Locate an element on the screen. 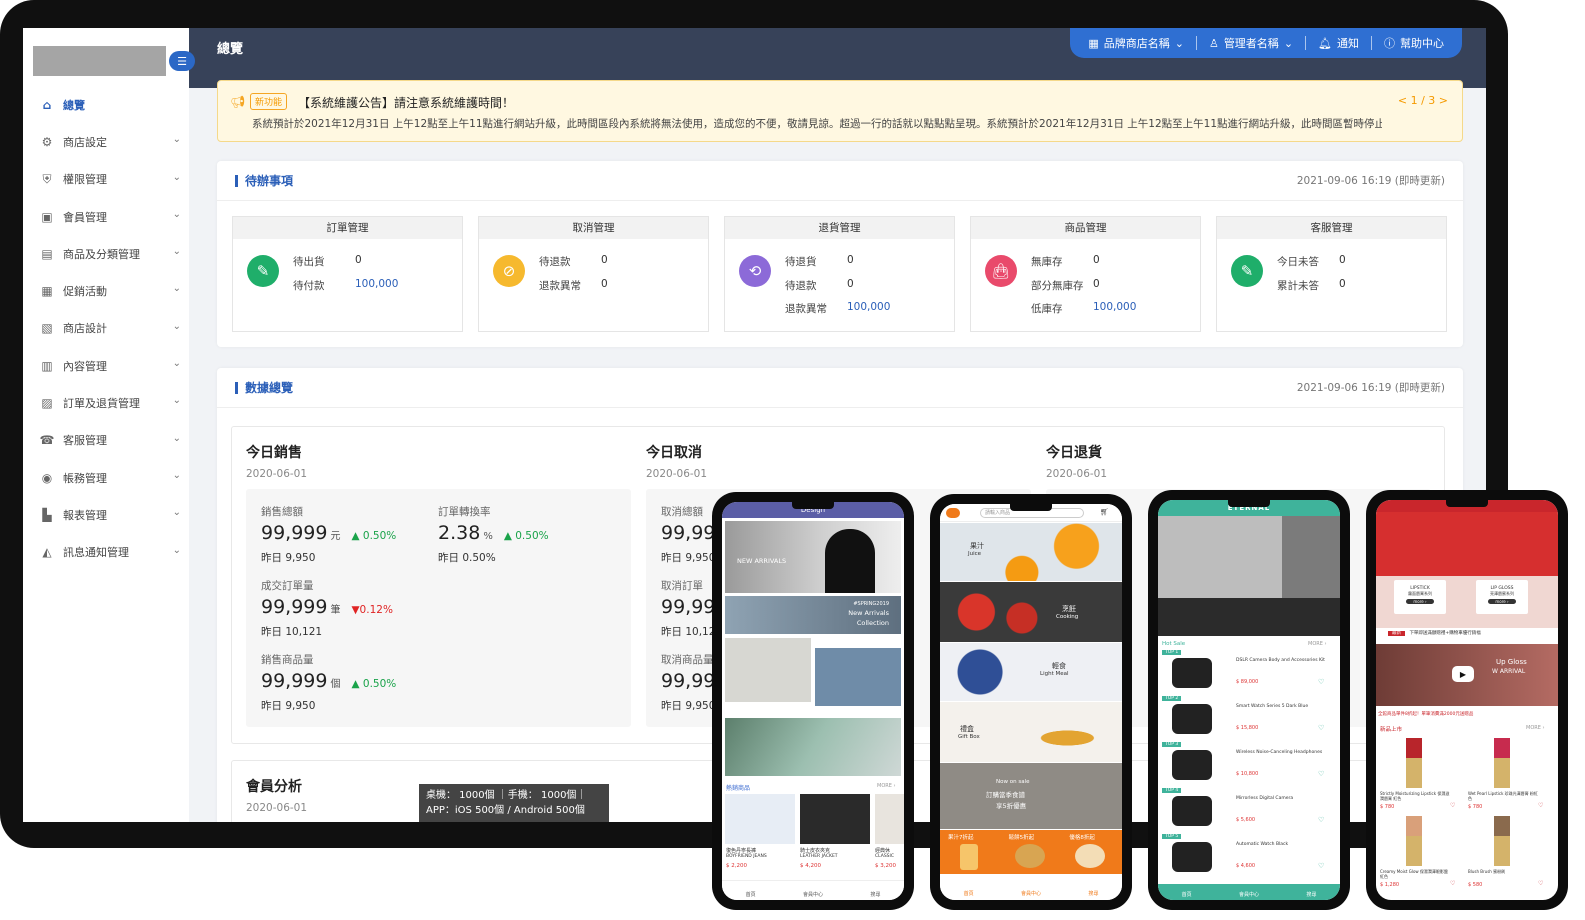 This screenshot has width=1585, height=920. hot-sale-item: TOP 5 Automatic Watch Black $ 4,600 ♡ is located at coordinates (1249, 856).